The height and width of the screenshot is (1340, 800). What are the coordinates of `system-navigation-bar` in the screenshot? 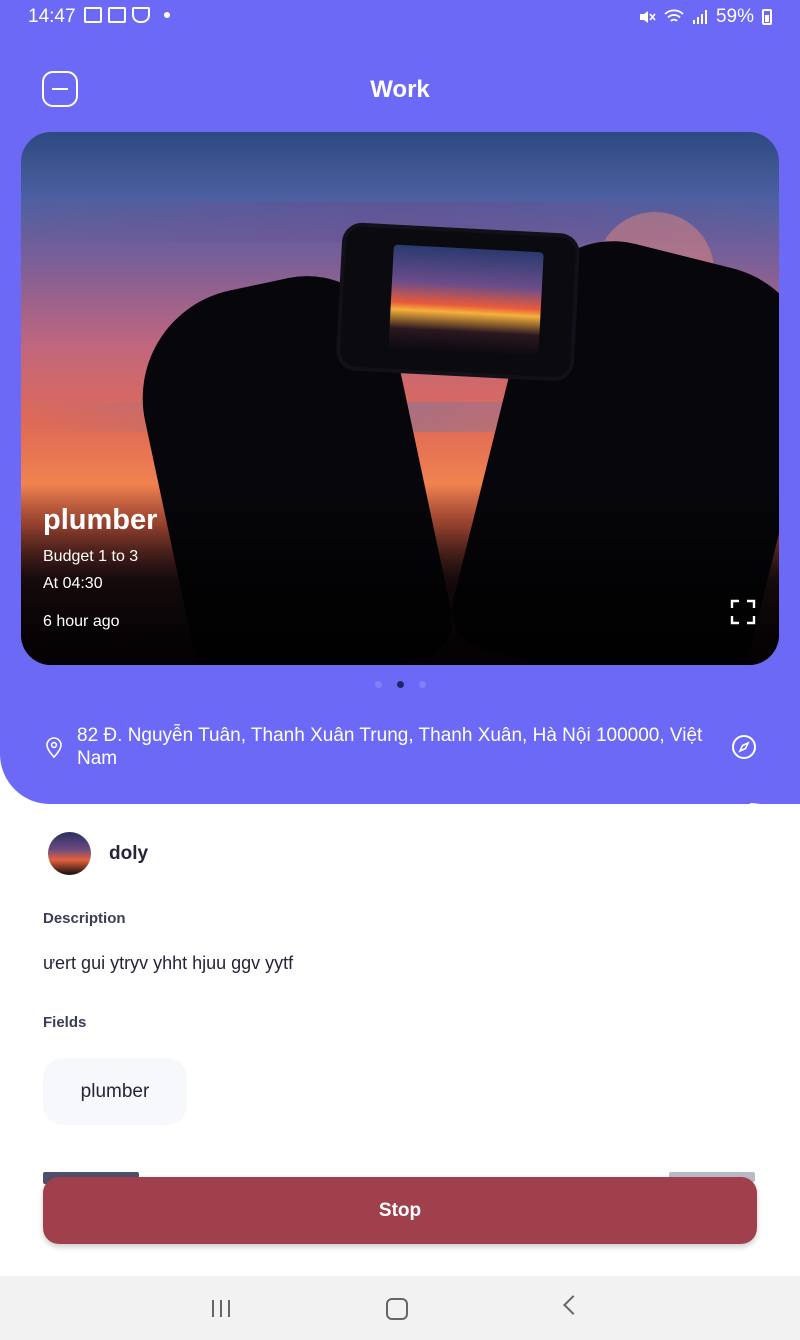 It's located at (400, 1308).